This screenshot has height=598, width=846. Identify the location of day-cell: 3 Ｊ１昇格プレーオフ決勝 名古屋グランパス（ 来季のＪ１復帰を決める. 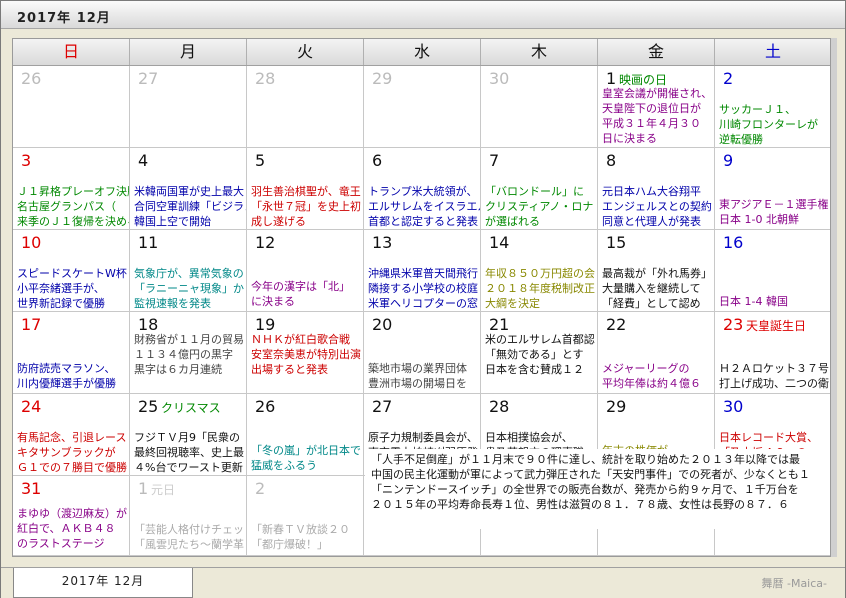
(71, 189).